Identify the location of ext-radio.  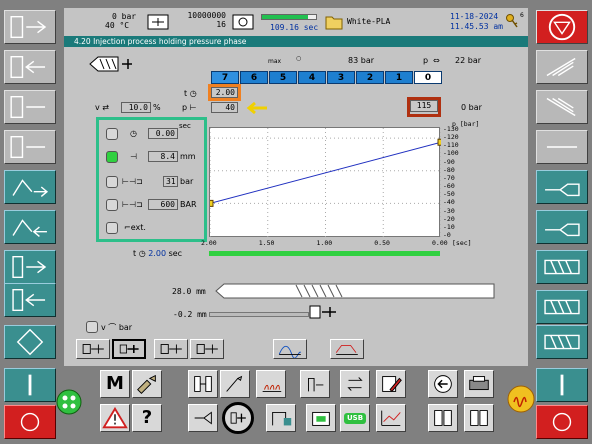
(112, 228).